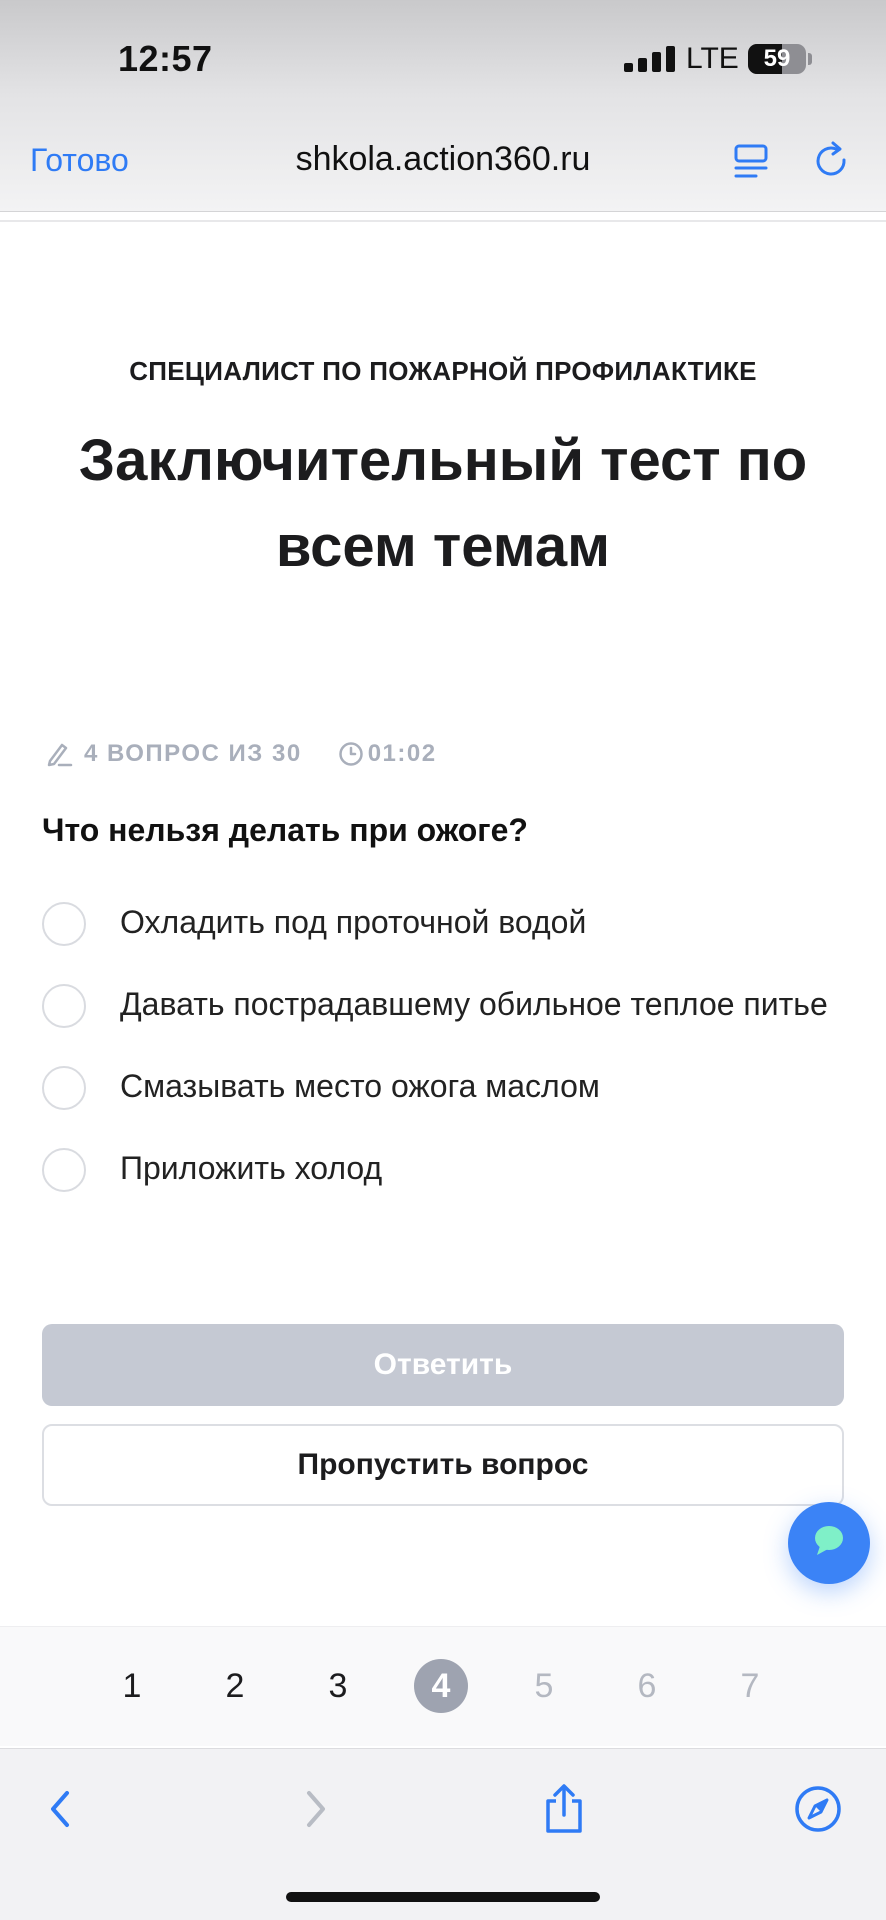  Describe the element at coordinates (443, 1465) in the screenshot. I see `skip-question-button: Пропустить вопрос` at that location.